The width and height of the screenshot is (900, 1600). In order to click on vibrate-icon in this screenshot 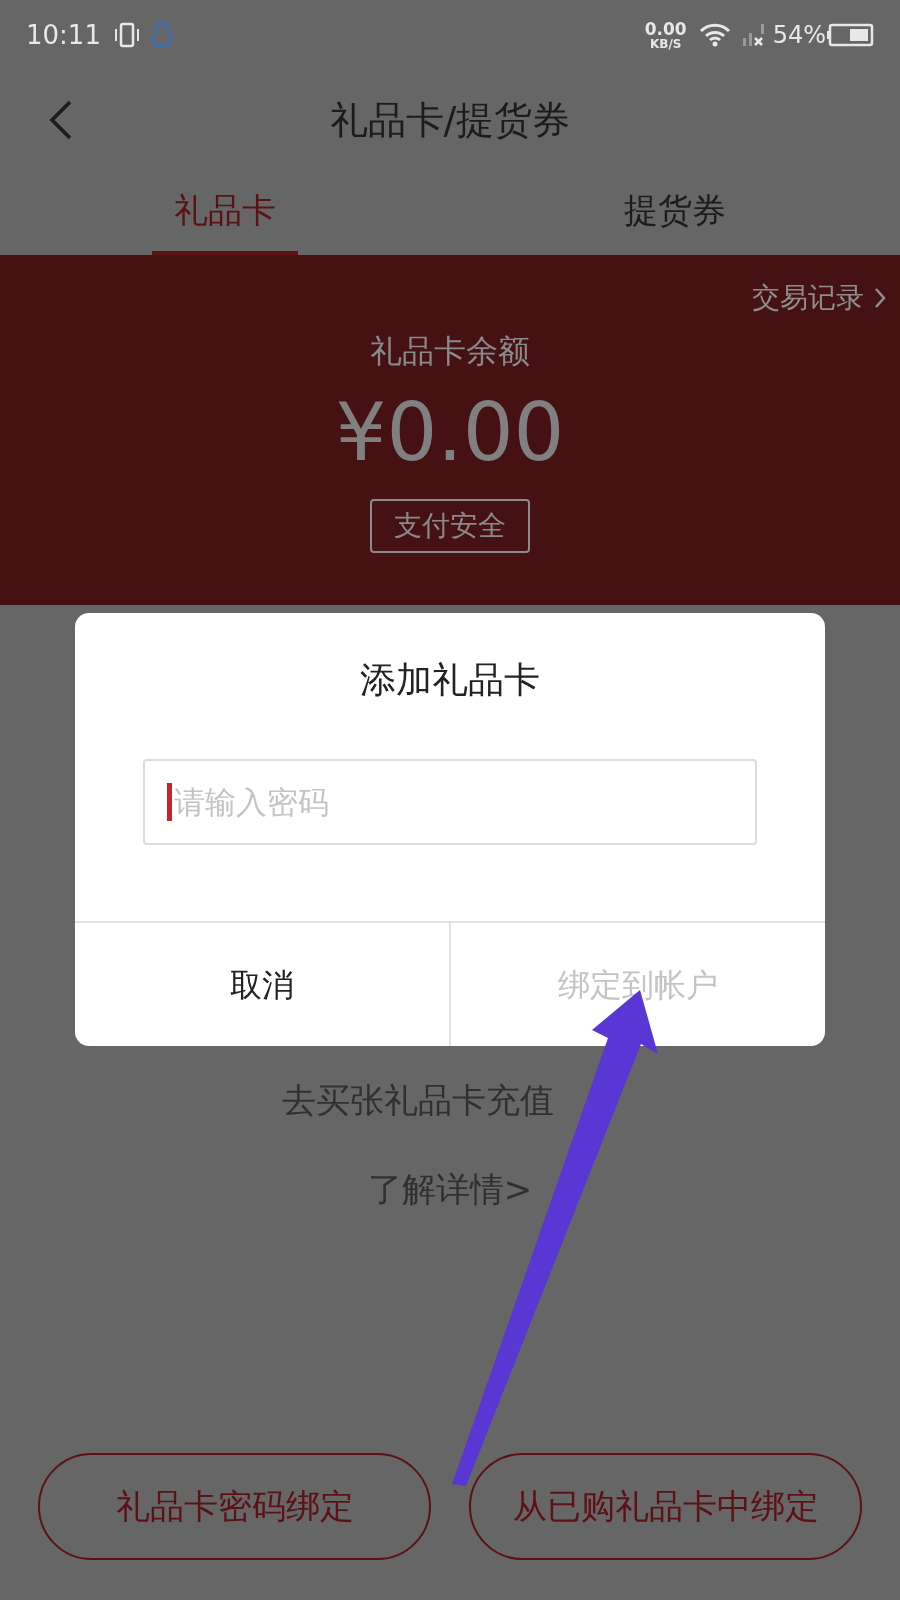, I will do `click(126, 35)`.